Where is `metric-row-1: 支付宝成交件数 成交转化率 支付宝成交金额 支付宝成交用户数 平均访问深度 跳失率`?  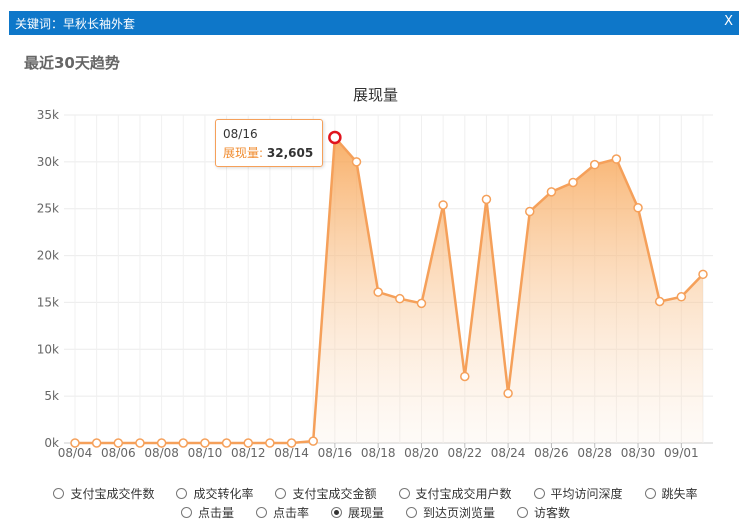
metric-row-1: 支付宝成交件数 成交转化率 支付宝成交金额 支付宝成交用户数 平均访问深度 跳失率 is located at coordinates (375, 493).